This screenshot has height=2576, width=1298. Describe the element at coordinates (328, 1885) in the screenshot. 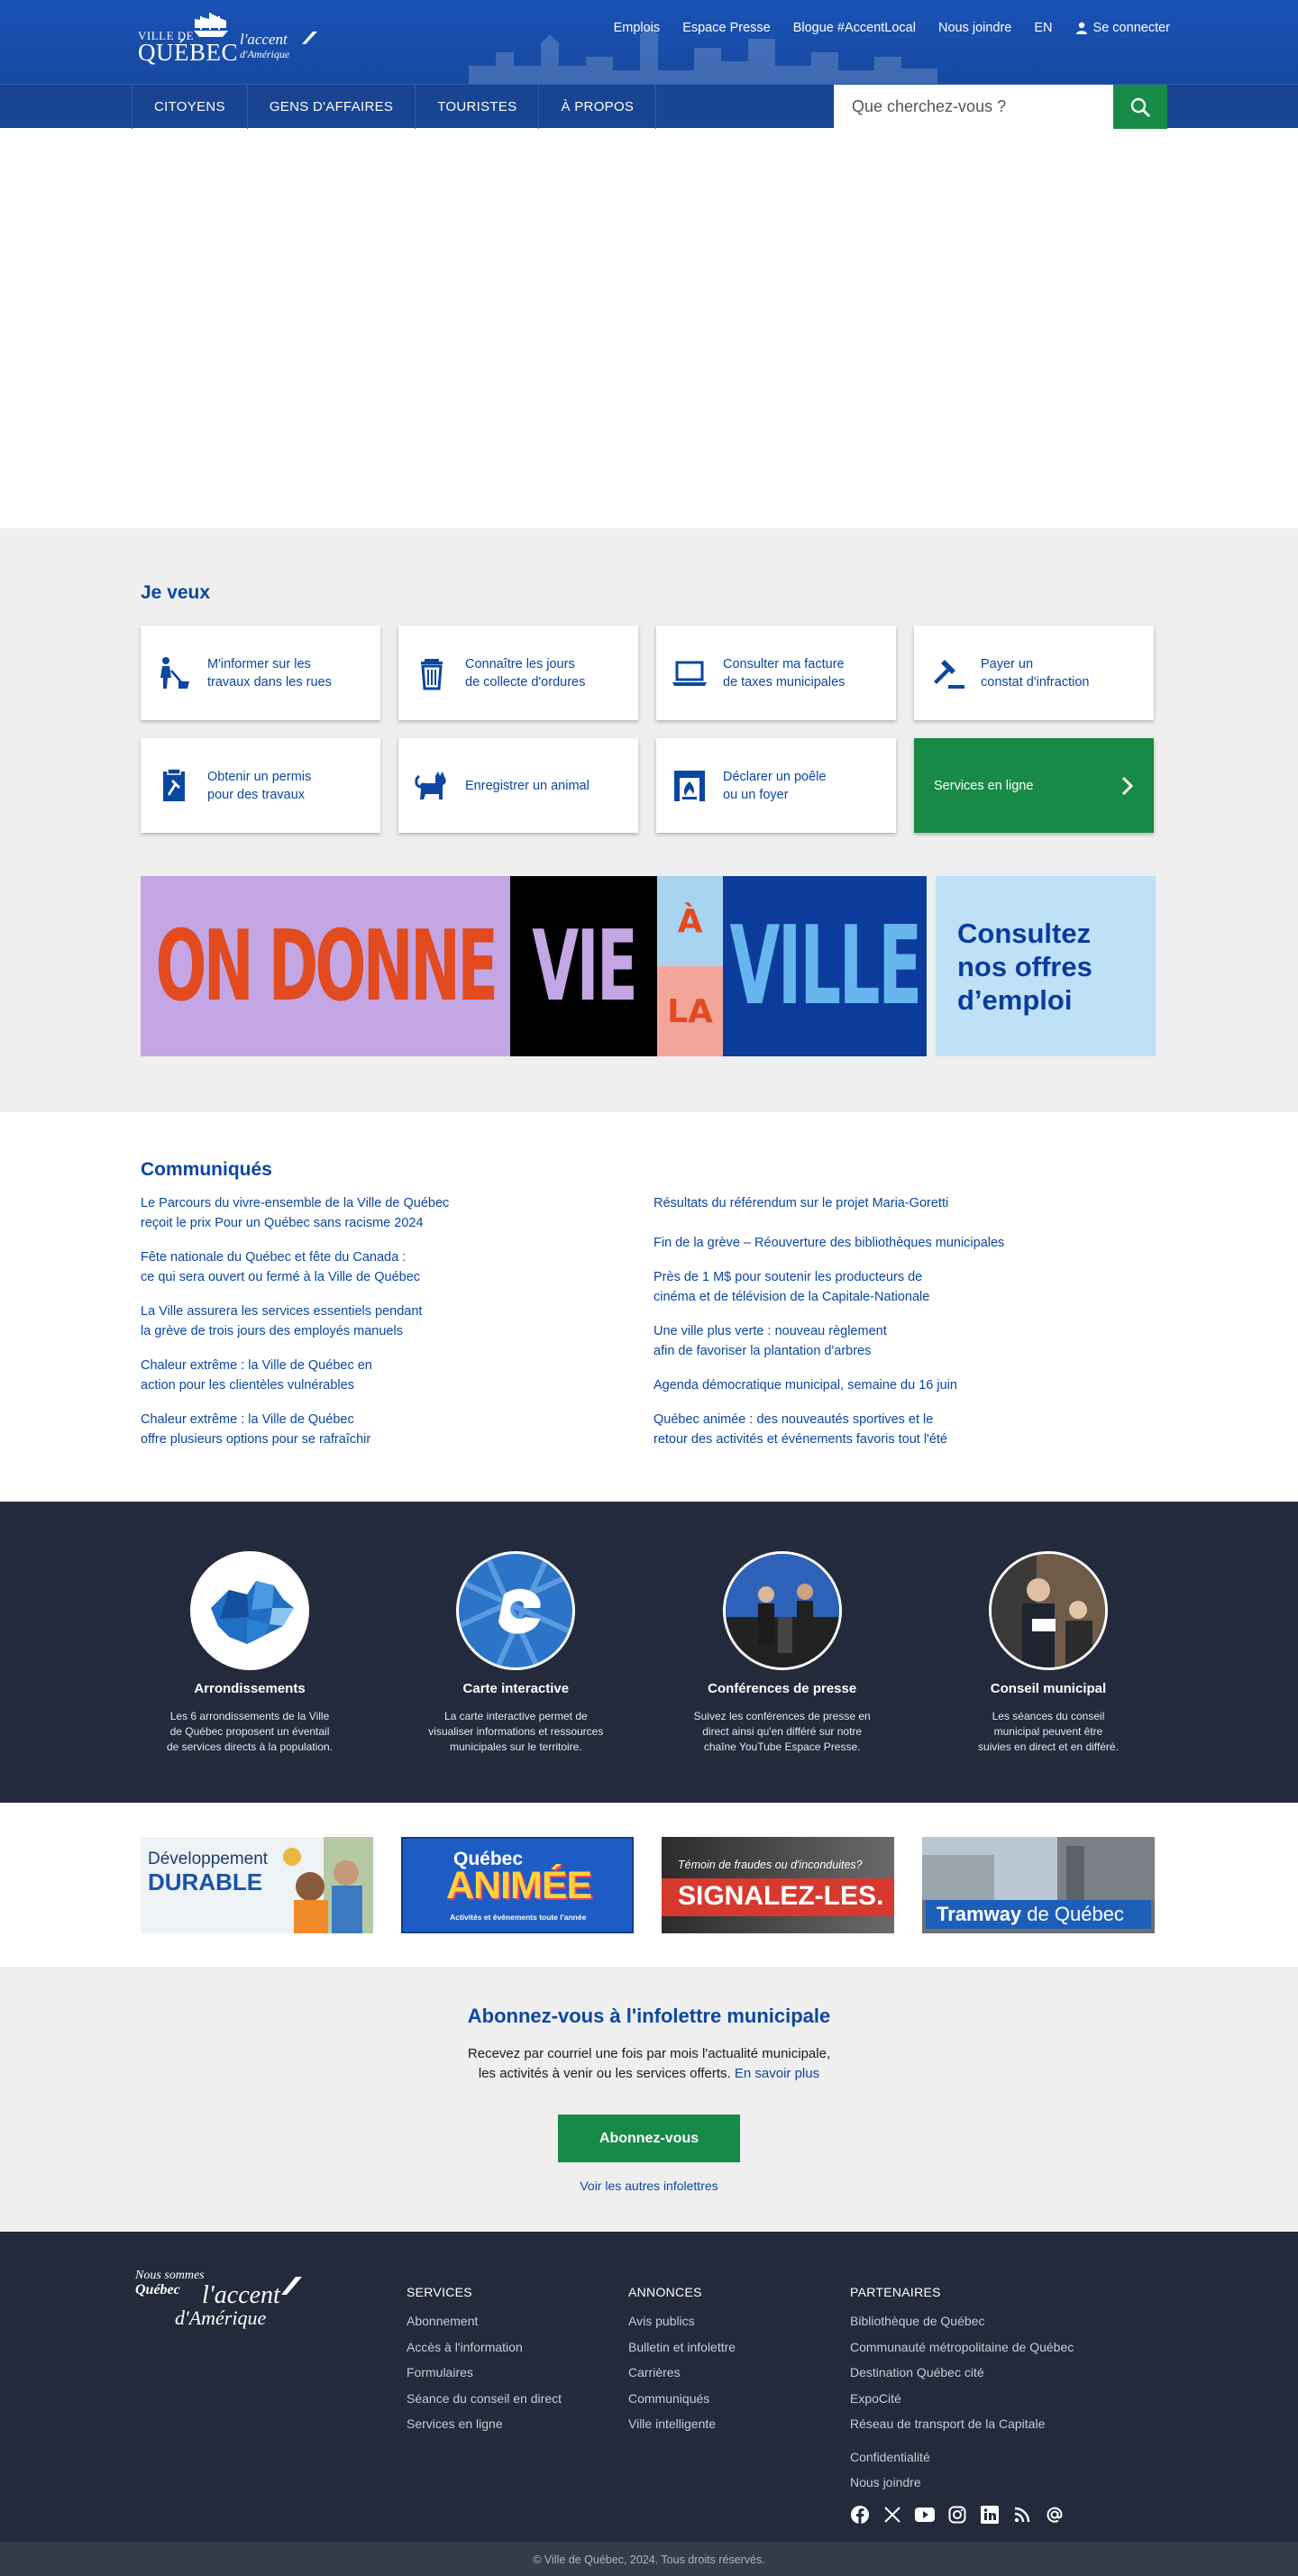

I see `dev-illustration` at that location.